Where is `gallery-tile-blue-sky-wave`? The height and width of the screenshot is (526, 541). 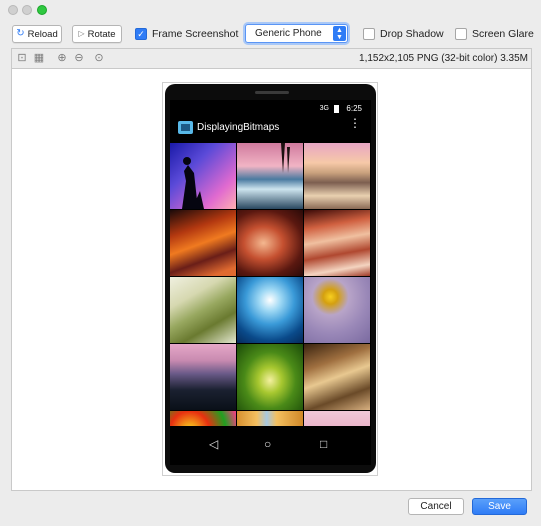 gallery-tile-blue-sky-wave is located at coordinates (270, 310).